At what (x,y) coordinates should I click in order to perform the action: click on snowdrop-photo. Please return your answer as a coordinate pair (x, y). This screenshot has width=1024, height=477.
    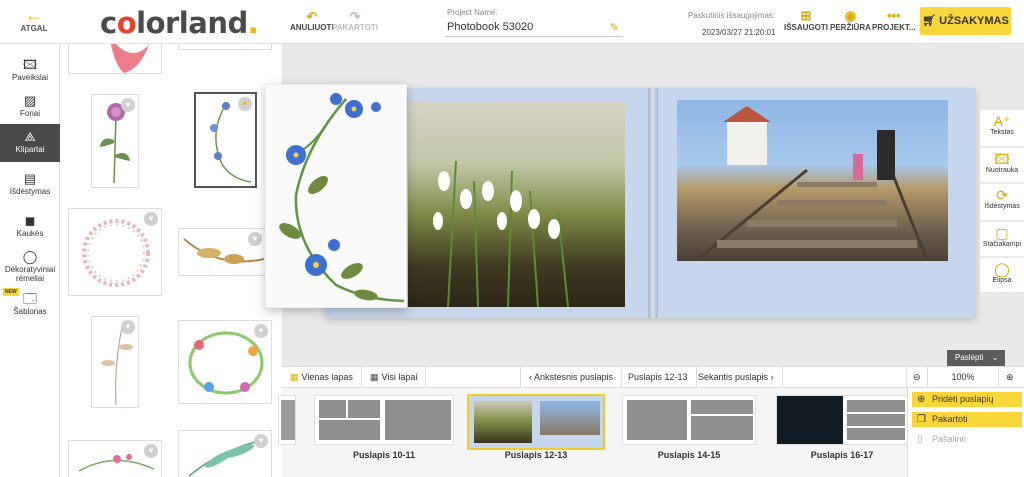
    Looking at the image, I should click on (516, 204).